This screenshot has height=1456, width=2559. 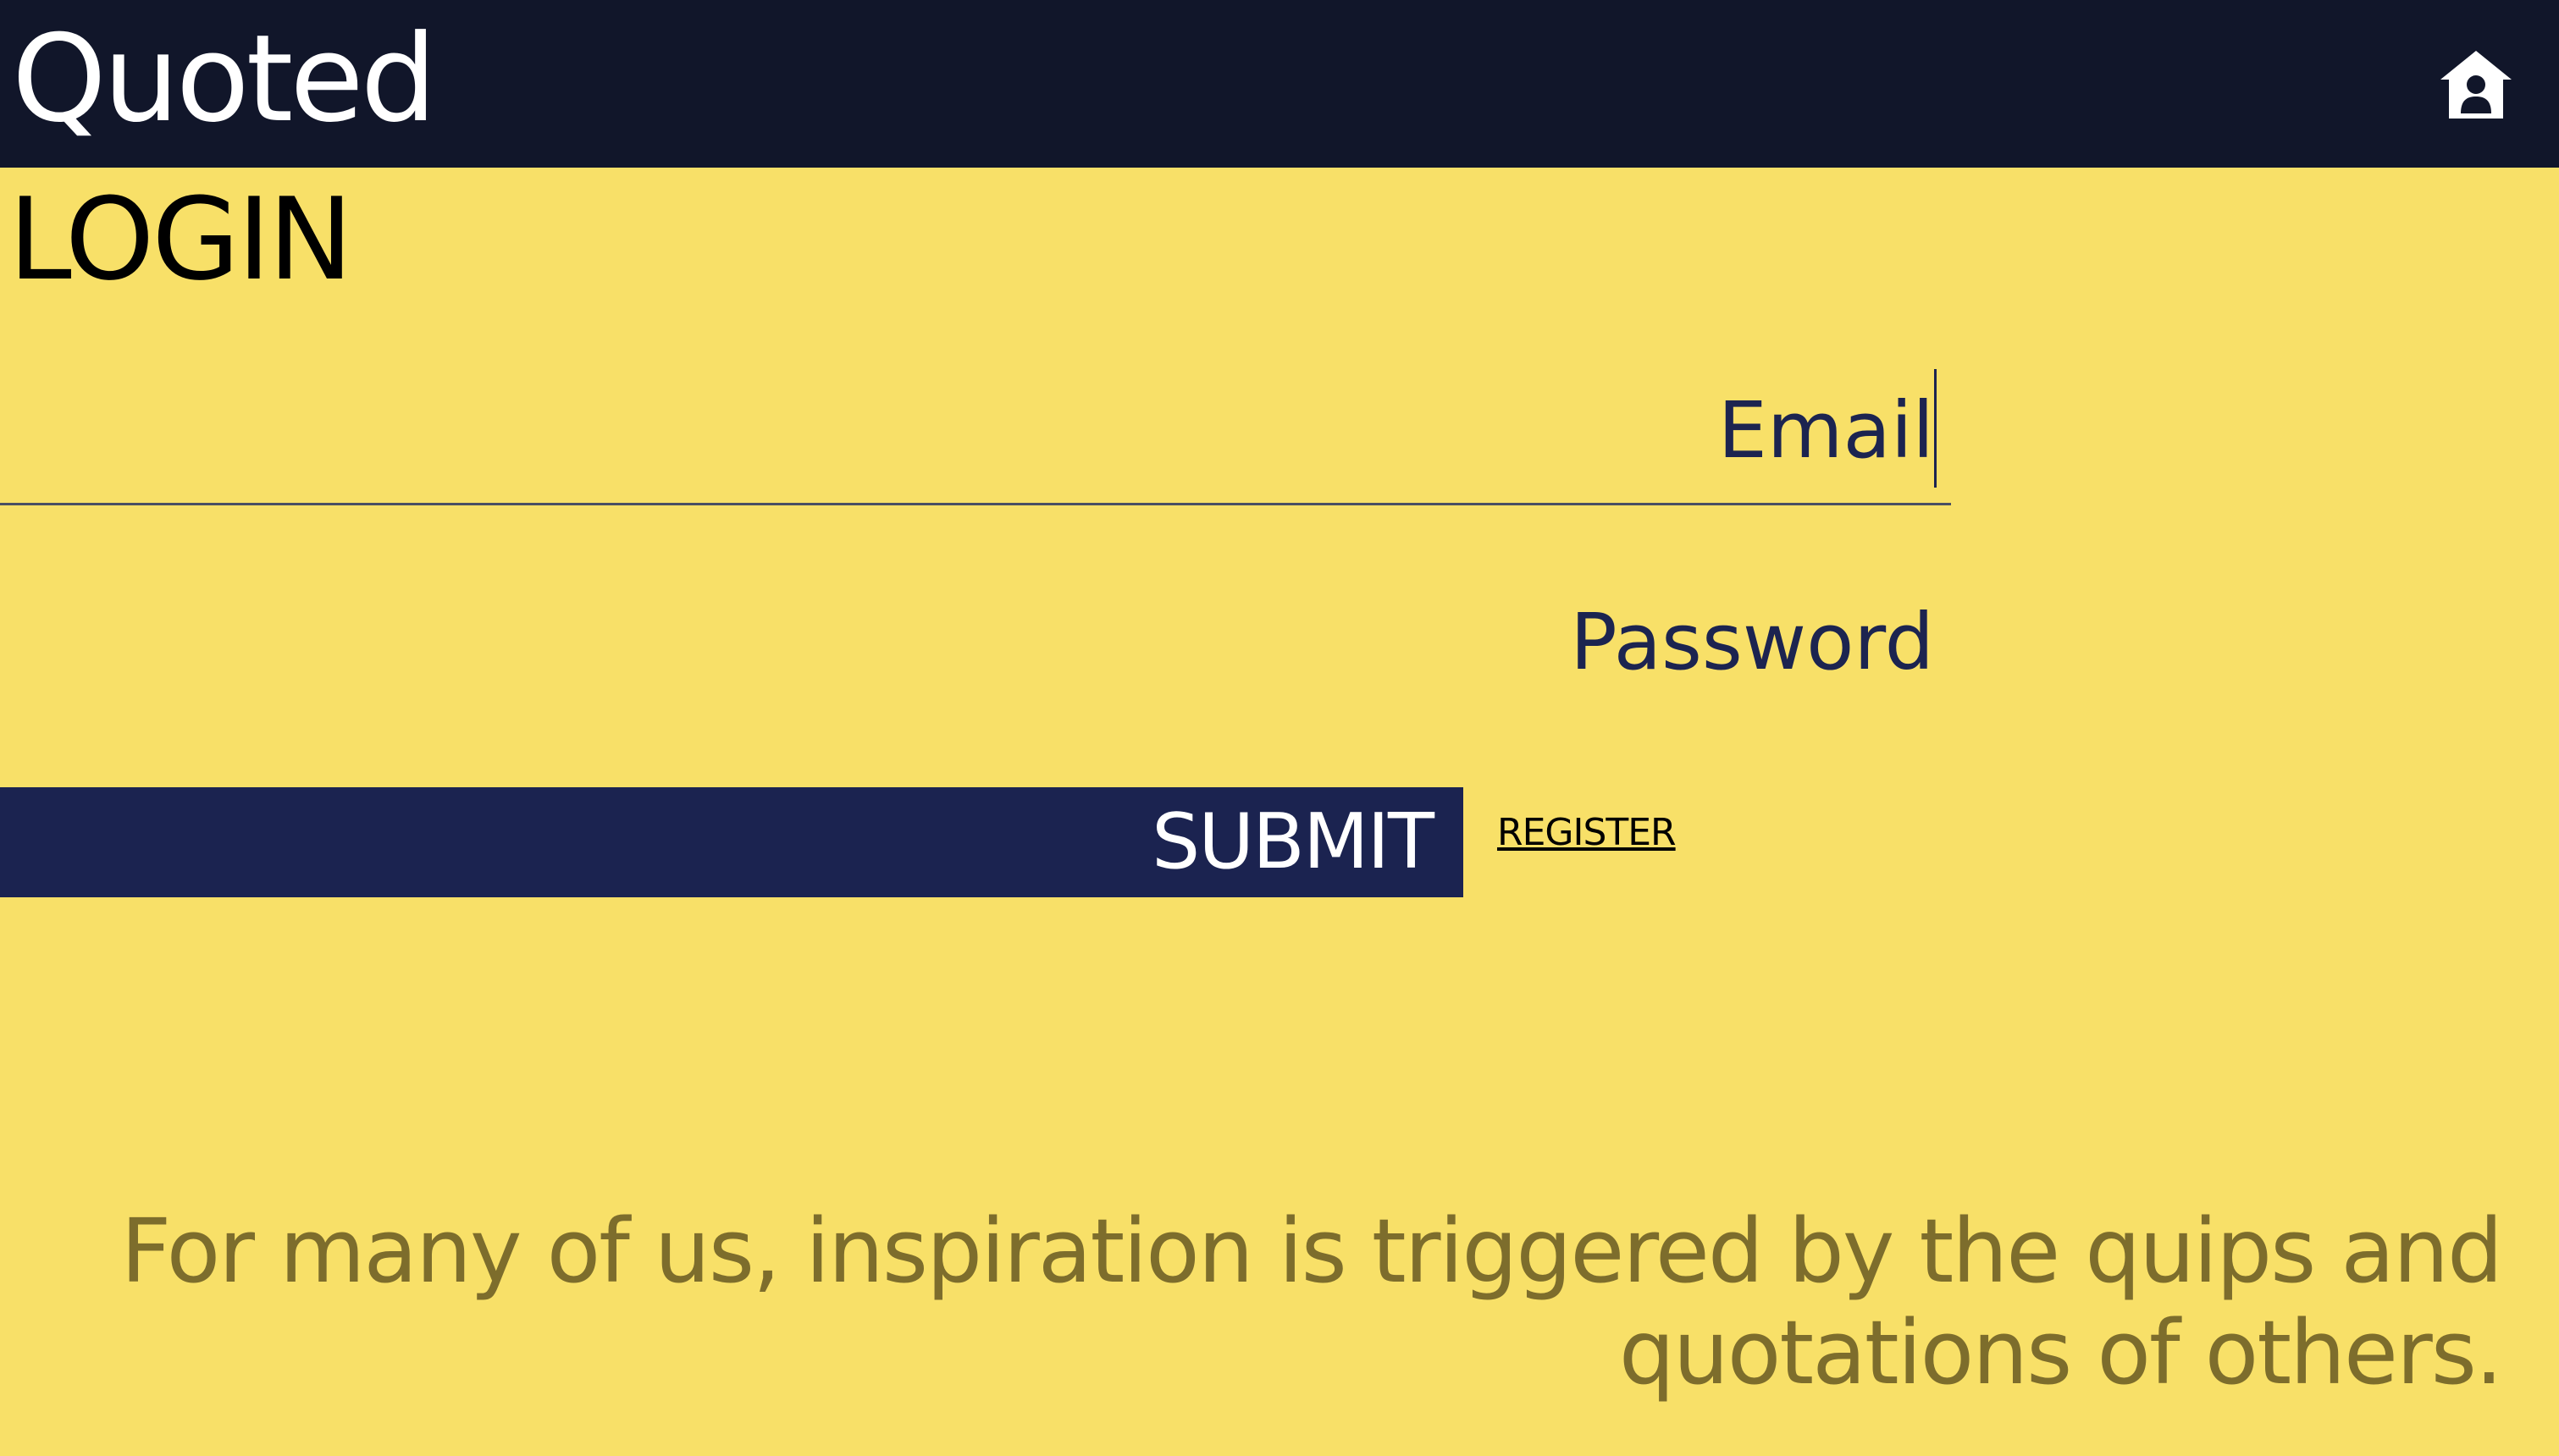 What do you see at coordinates (732, 842) in the screenshot?
I see `submit-button: SUBMIT` at bounding box center [732, 842].